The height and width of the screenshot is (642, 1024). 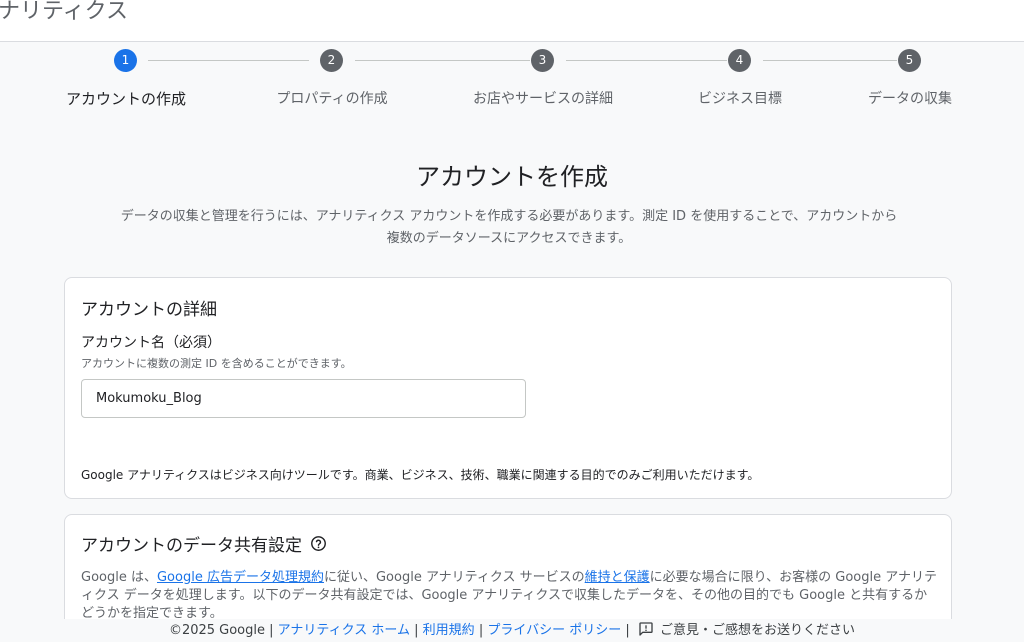 I want to click on footer-copyright: ©2025 Google, so click(x=216, y=630).